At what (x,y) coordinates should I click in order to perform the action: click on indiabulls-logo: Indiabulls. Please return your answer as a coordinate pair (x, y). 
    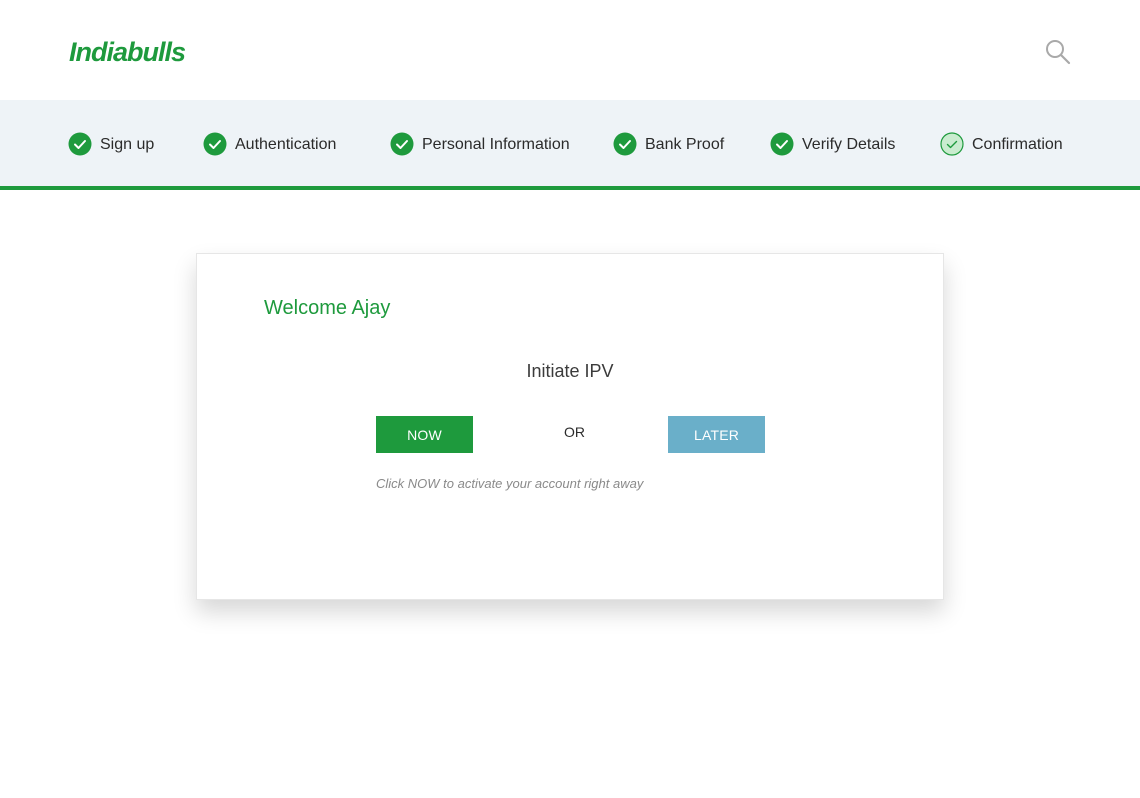
    Looking at the image, I should click on (127, 48).